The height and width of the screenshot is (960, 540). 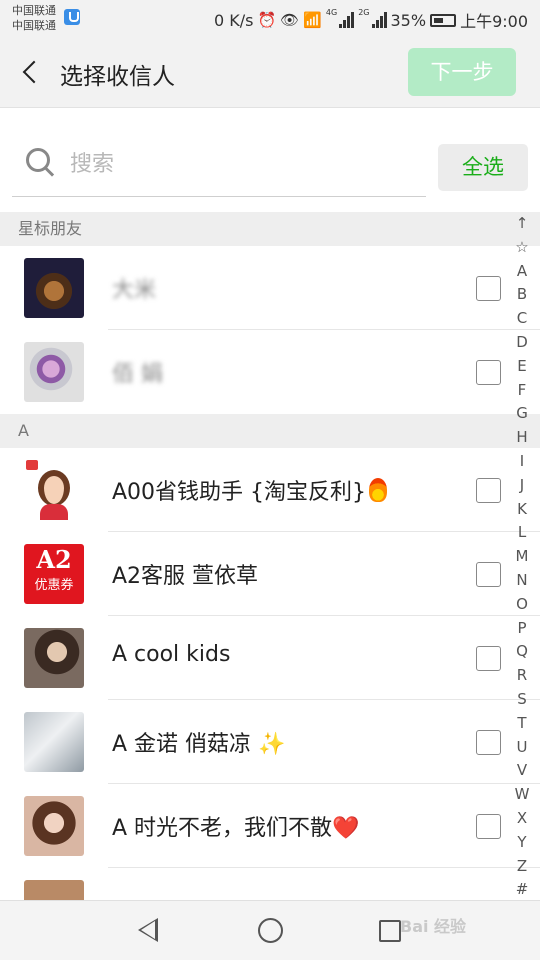 I want to click on index-letter: Q, so click(x=522, y=652).